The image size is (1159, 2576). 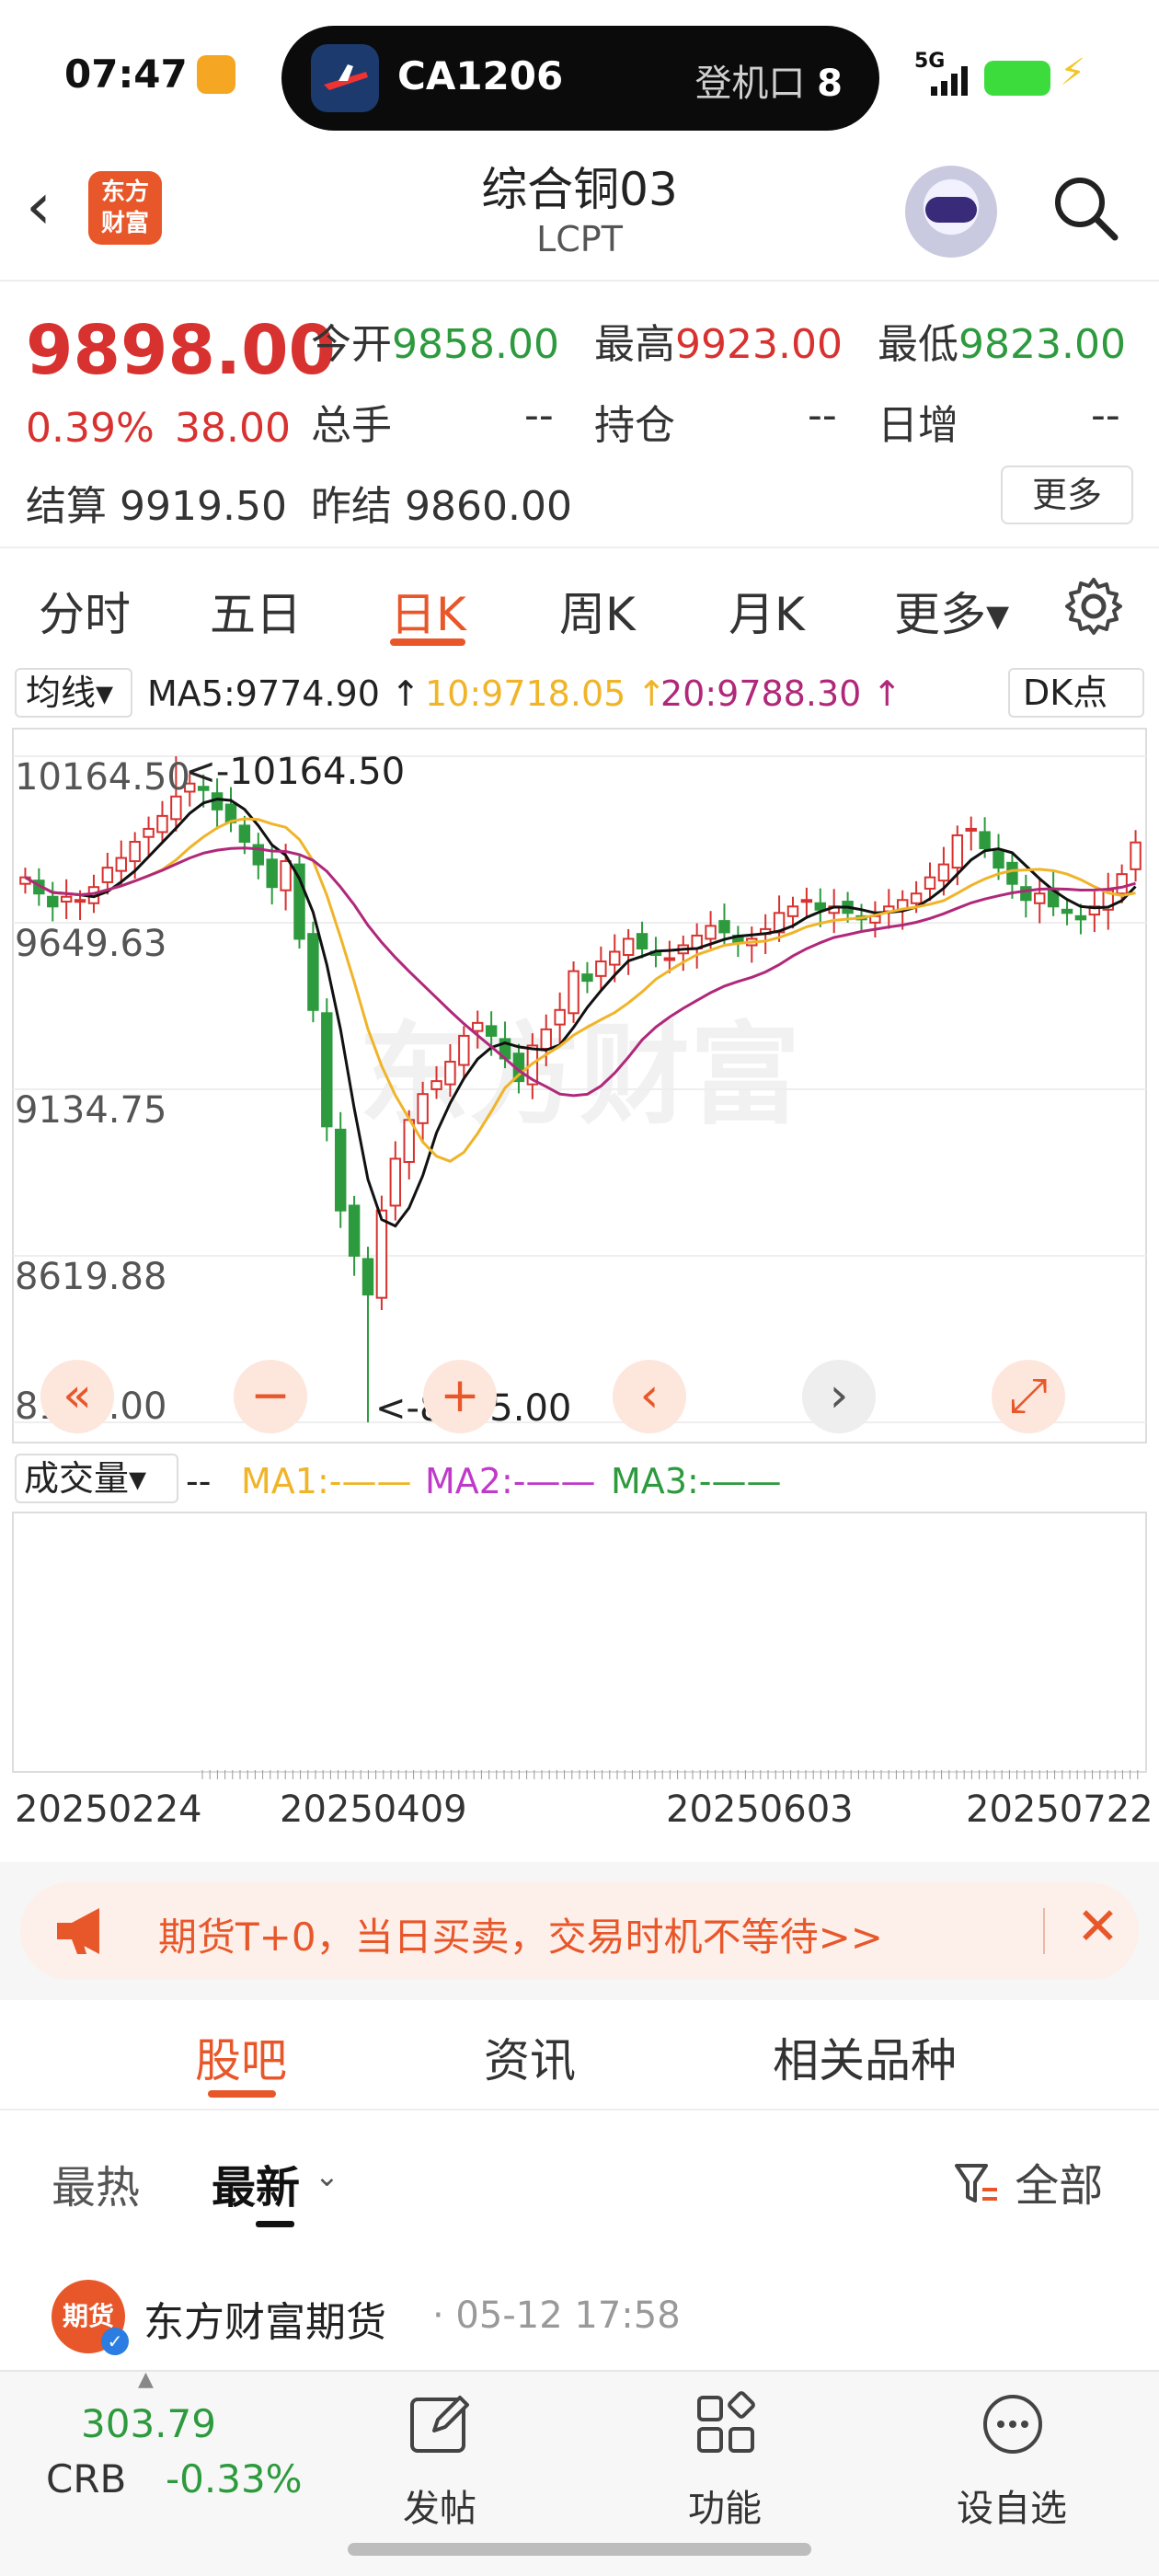 What do you see at coordinates (1067, 495) in the screenshot?
I see `more-stats-button: 更多` at bounding box center [1067, 495].